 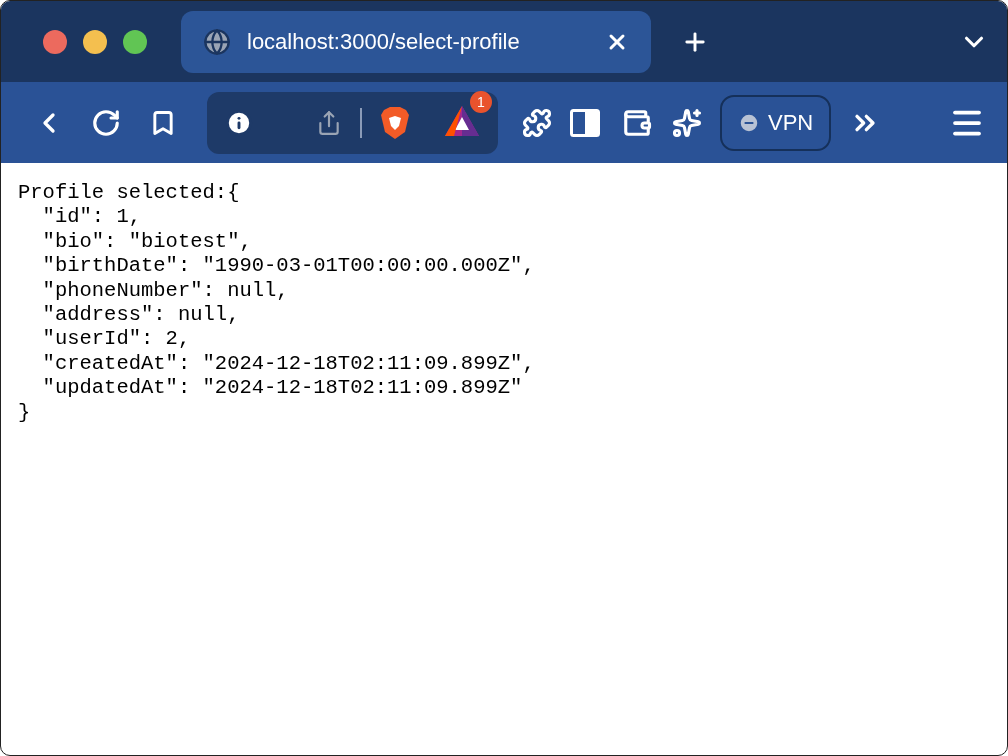 What do you see at coordinates (129, 193) in the screenshot?
I see `json-text-line: Profile selected:{` at bounding box center [129, 193].